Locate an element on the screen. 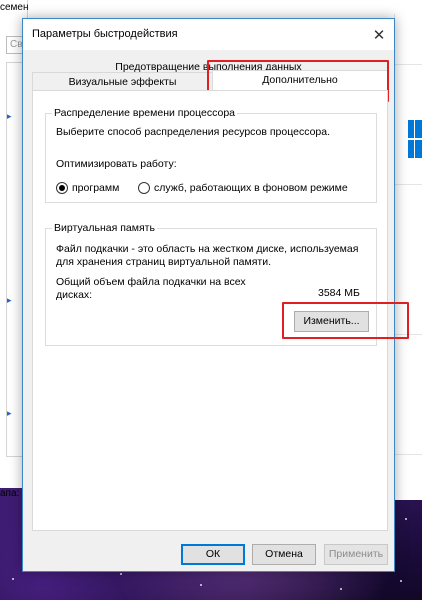  radio-background-services-label: служб, работающих в фоновом режиме is located at coordinates (251, 188).